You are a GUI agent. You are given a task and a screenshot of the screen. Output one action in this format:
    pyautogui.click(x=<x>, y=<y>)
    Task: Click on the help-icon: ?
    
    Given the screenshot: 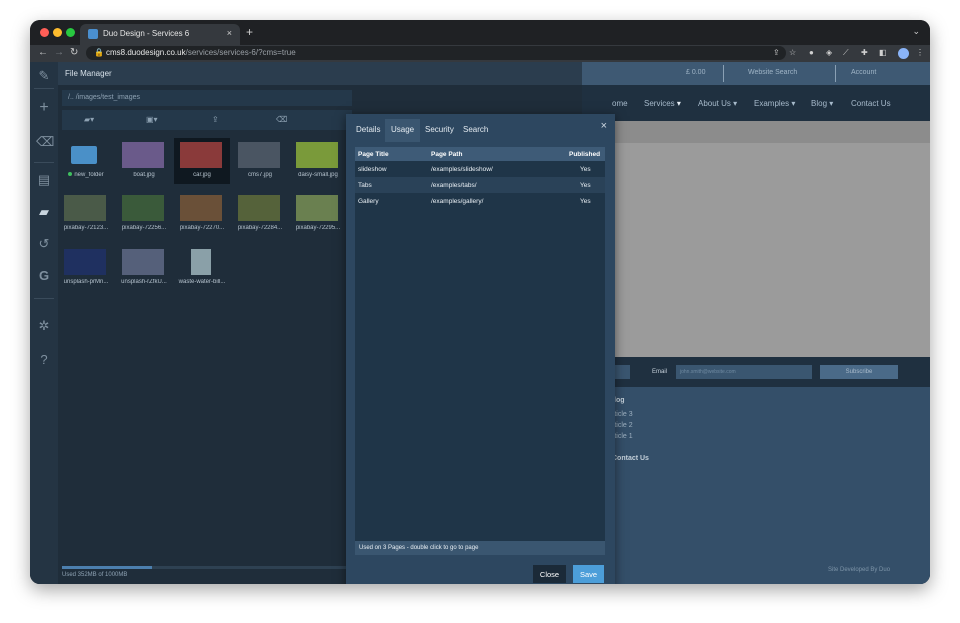 What is the action you would take?
    pyautogui.click(x=44, y=360)
    